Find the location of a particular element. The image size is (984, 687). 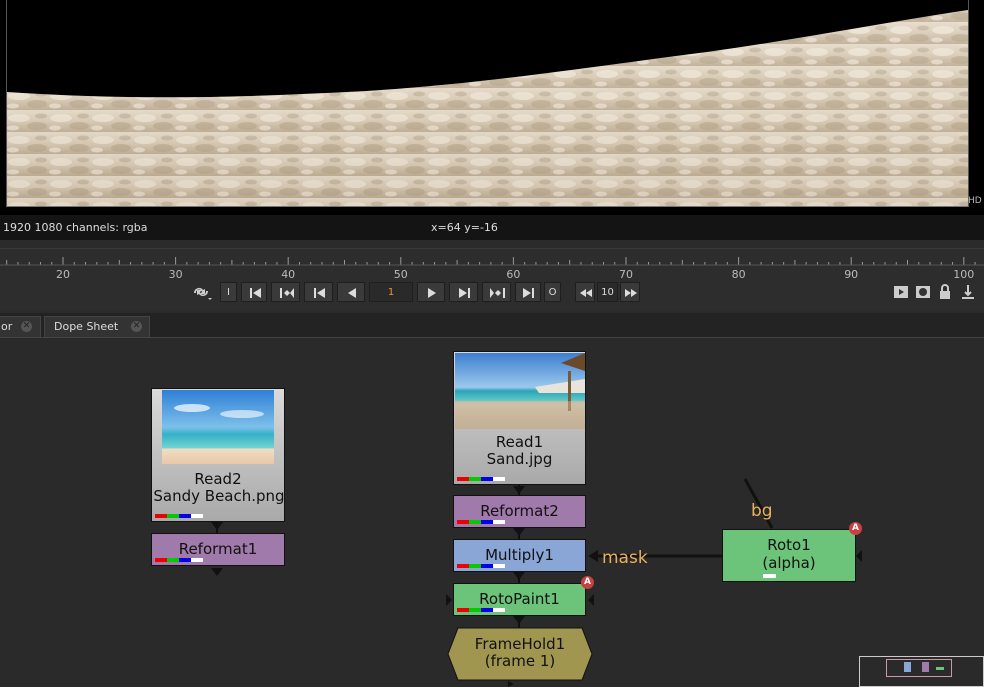

node-label: RotoPaint1 is located at coordinates (519, 599).